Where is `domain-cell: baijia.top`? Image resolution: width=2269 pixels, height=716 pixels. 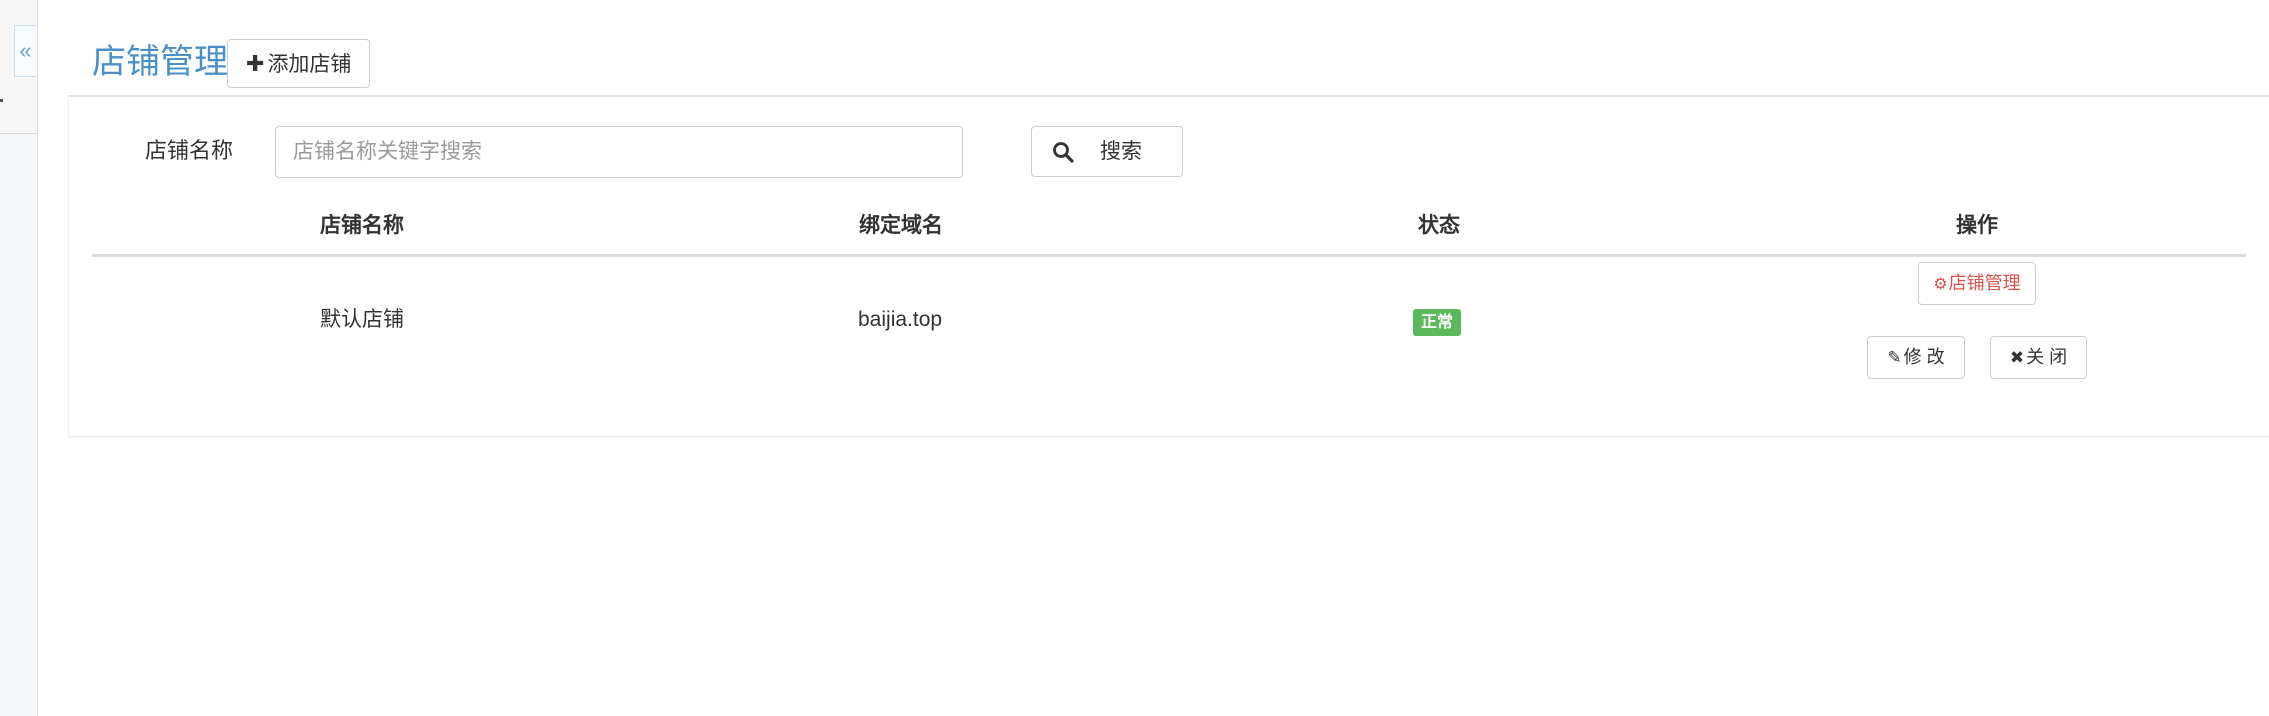
domain-cell: baijia.top is located at coordinates (900, 319).